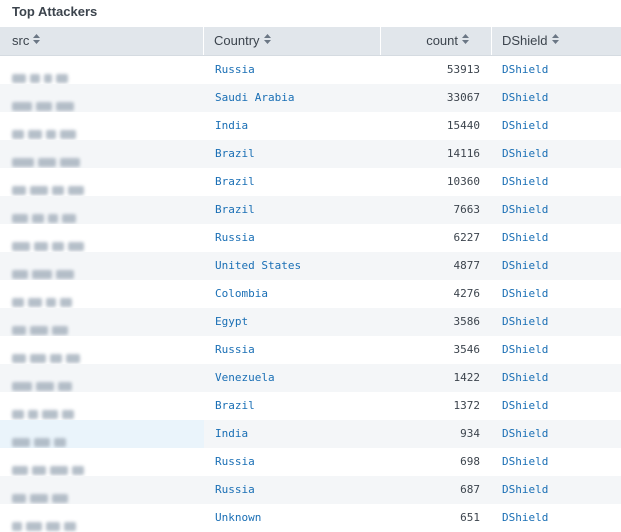 The image size is (621, 532). Describe the element at coordinates (463, 97) in the screenshot. I see `cell-count: 33067` at that location.